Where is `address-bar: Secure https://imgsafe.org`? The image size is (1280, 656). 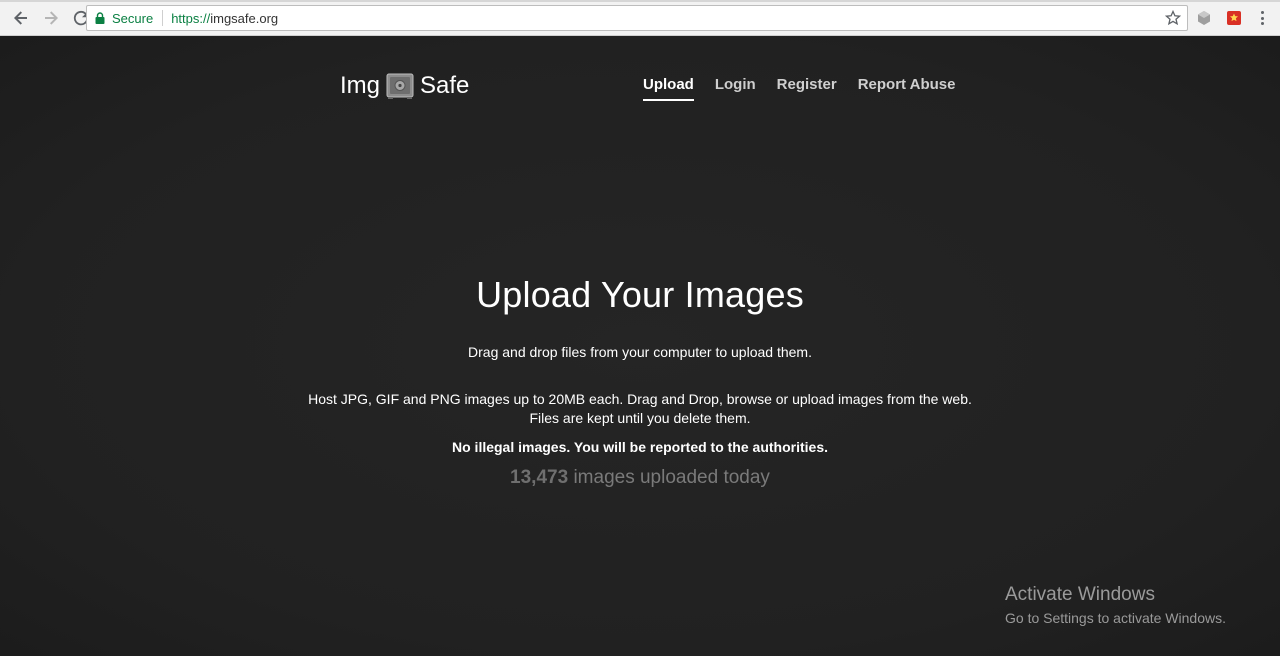 address-bar: Secure https://imgsafe.org is located at coordinates (637, 18).